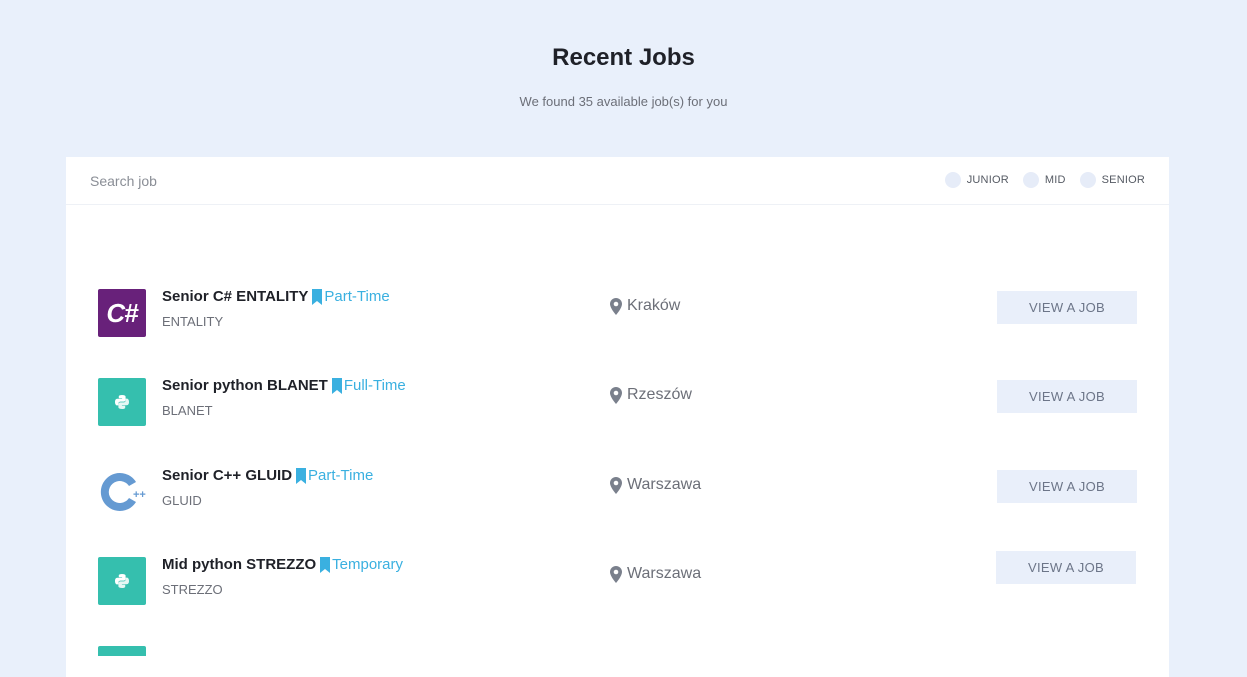 This screenshot has width=1247, height=677. Describe the element at coordinates (623, 57) in the screenshot. I see `page-title: Recent Jobs` at that location.